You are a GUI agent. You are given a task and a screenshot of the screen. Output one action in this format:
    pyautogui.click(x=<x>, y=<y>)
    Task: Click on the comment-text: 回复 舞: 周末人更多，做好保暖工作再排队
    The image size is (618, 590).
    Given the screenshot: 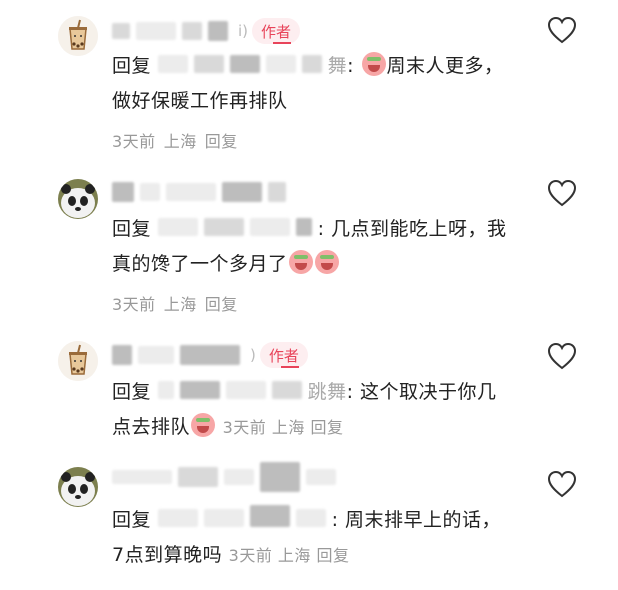 What is the action you would take?
    pyautogui.click(x=309, y=83)
    